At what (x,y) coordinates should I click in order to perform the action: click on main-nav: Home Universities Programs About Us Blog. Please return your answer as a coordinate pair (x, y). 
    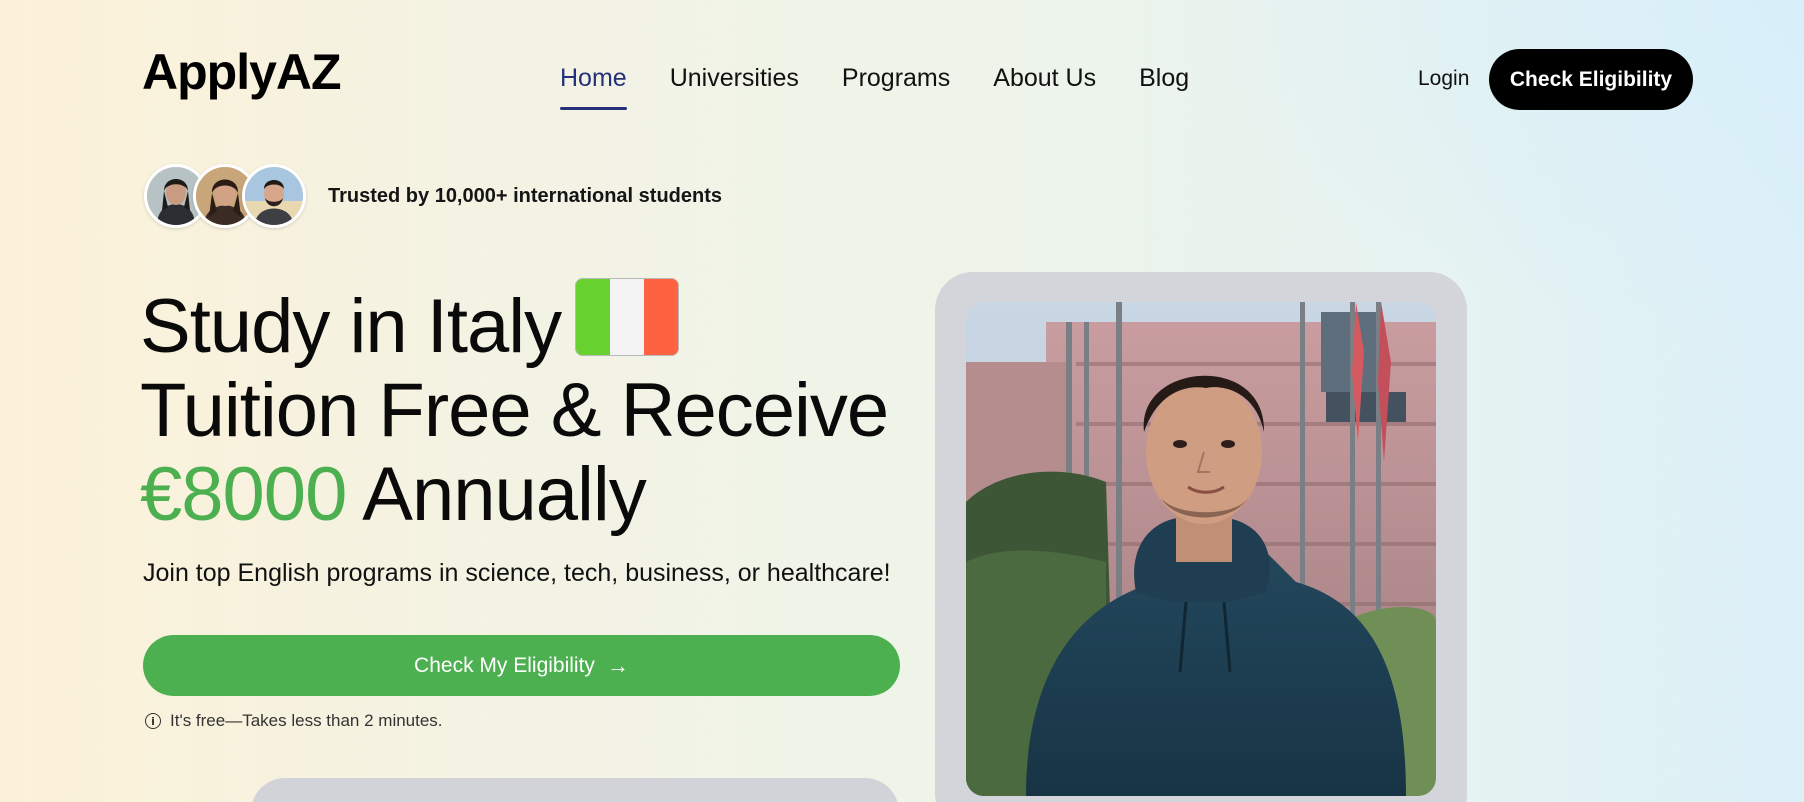
    Looking at the image, I should click on (874, 84).